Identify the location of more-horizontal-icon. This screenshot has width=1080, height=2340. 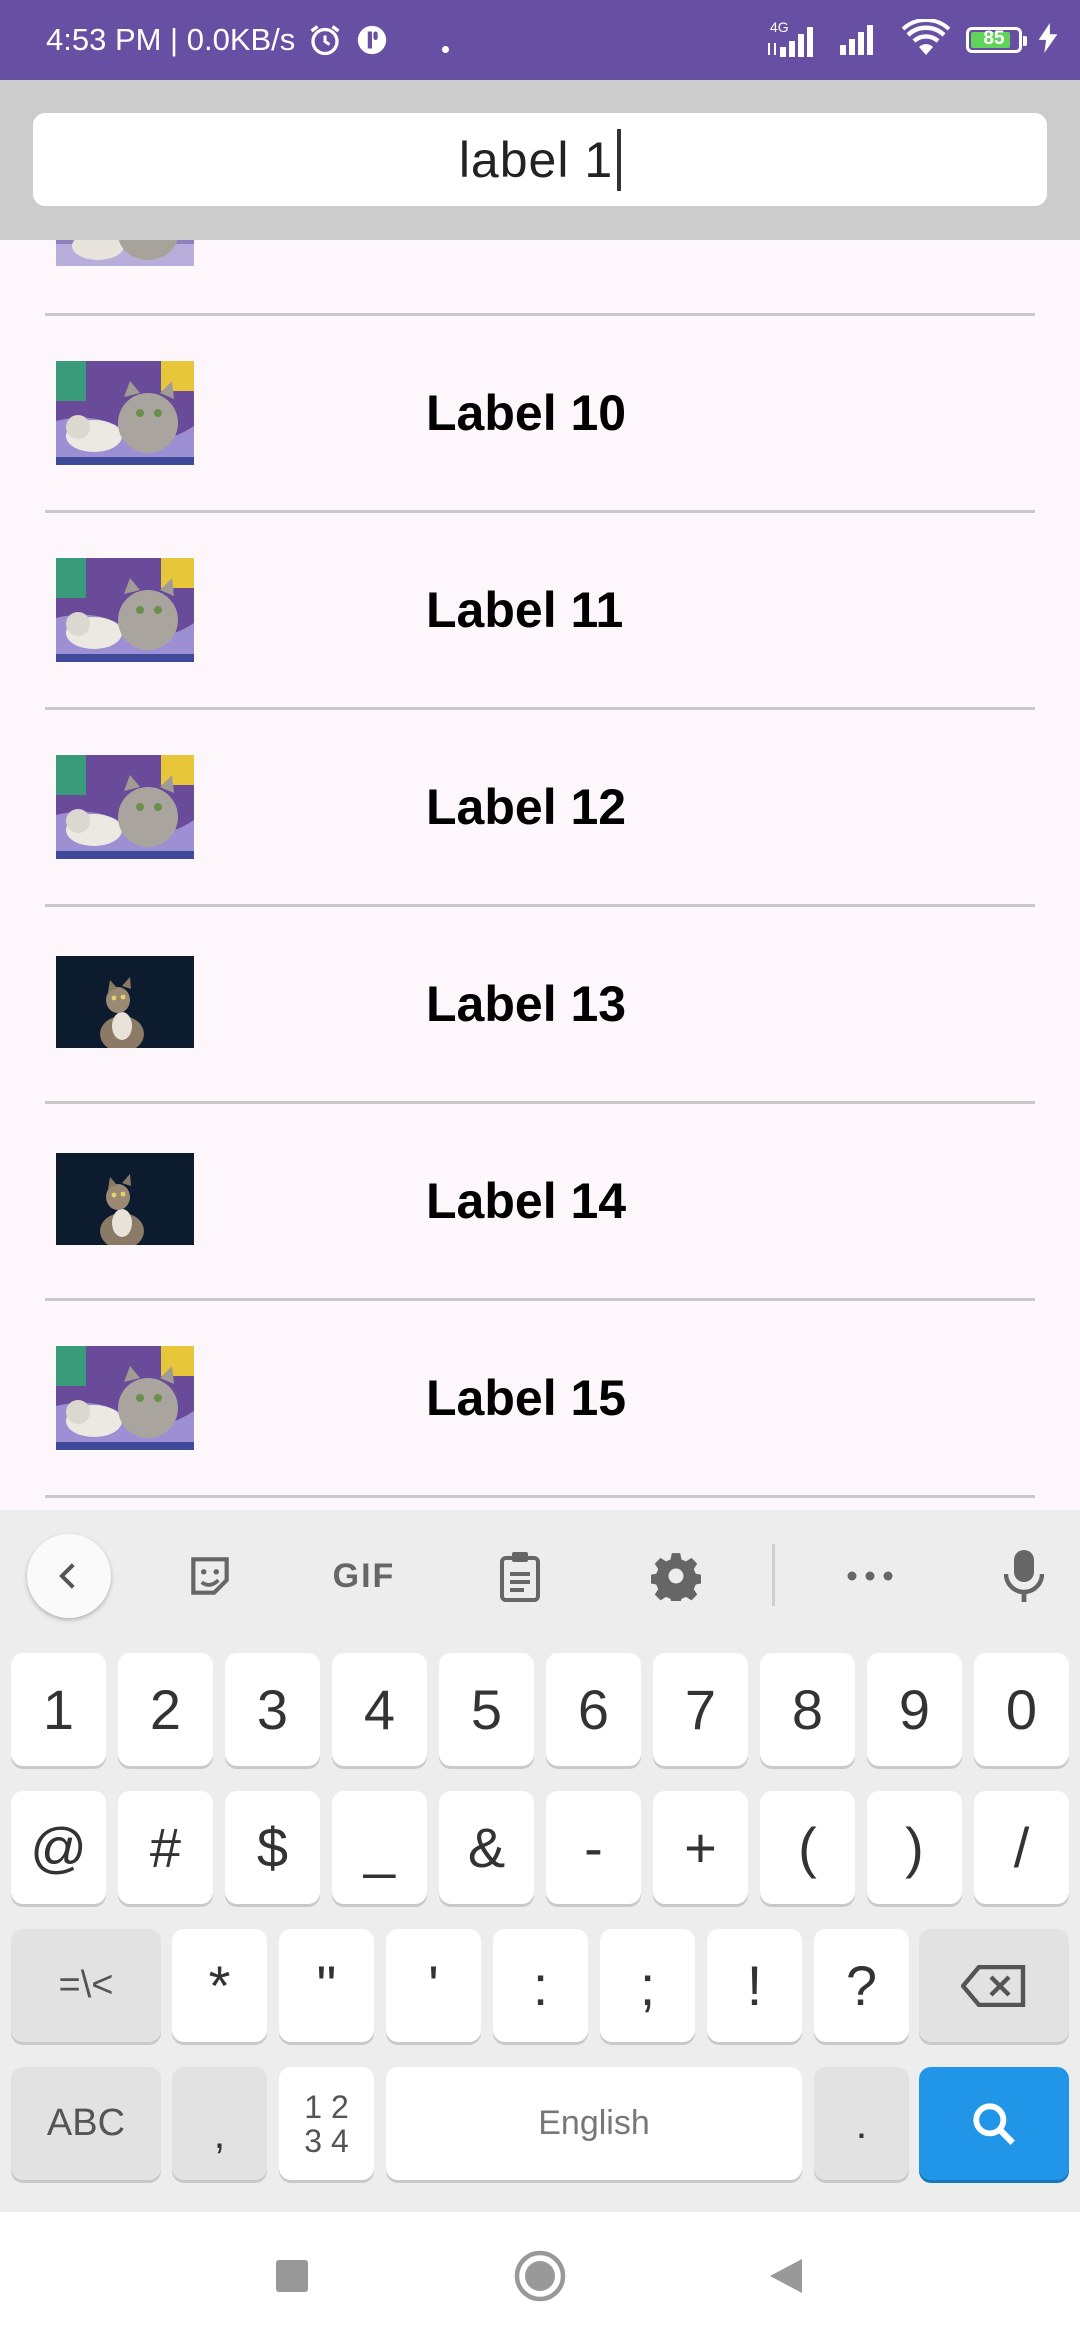
(870, 1576).